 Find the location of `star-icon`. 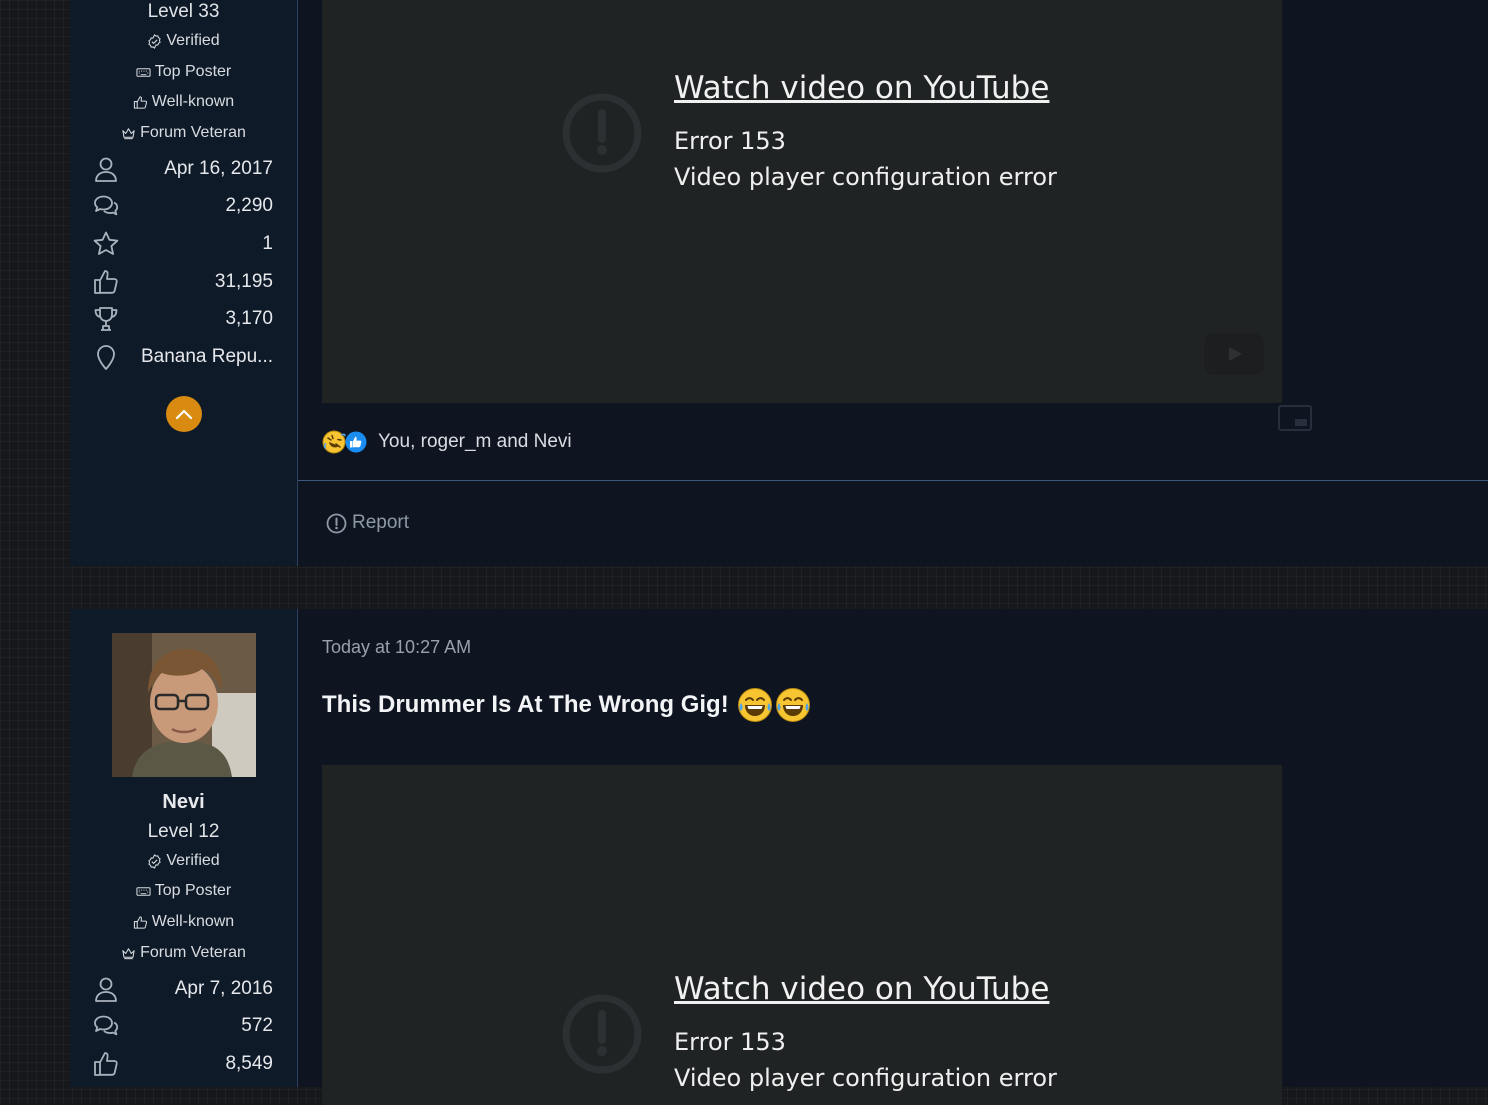

star-icon is located at coordinates (106, 243).